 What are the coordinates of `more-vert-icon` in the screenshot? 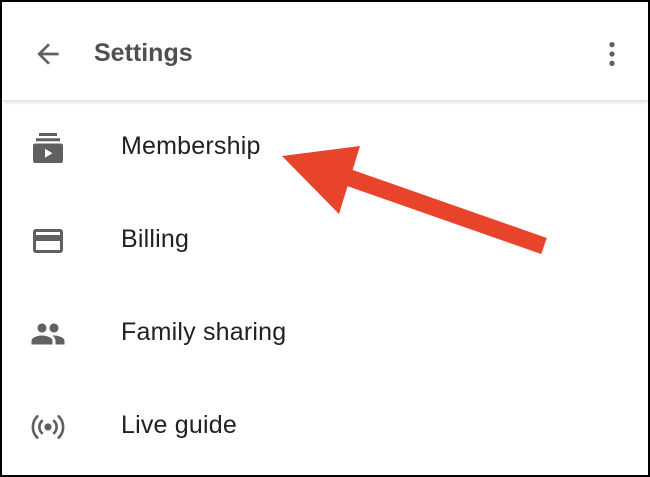 It's located at (612, 54).